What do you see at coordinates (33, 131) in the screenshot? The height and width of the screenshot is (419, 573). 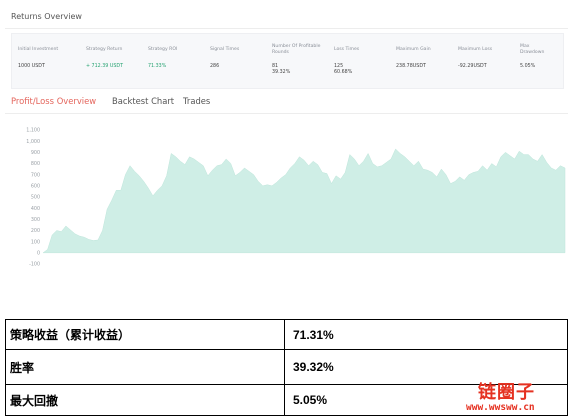 I see `y-tick-label: 1,100` at bounding box center [33, 131].